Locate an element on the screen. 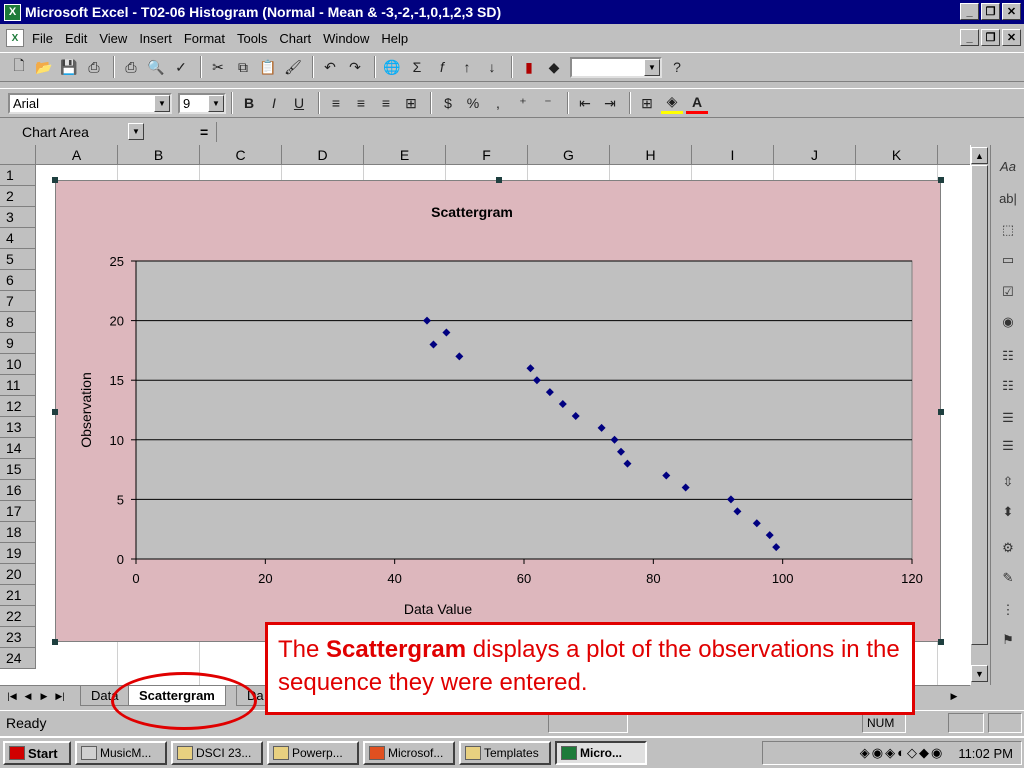 The image size is (1024, 768). group-box-icon: ⬚ is located at coordinates (1008, 230).